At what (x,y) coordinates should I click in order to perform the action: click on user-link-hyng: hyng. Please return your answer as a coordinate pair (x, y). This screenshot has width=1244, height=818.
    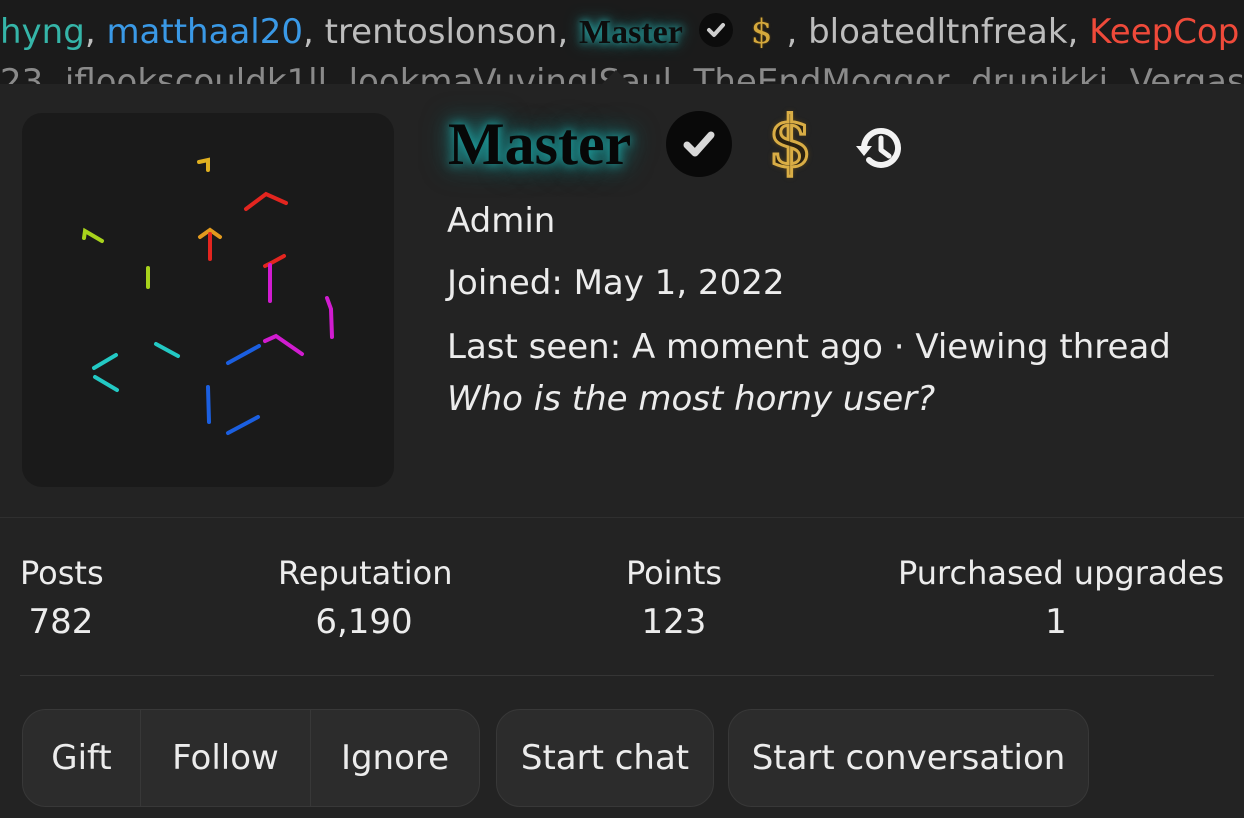
    Looking at the image, I should click on (42, 32).